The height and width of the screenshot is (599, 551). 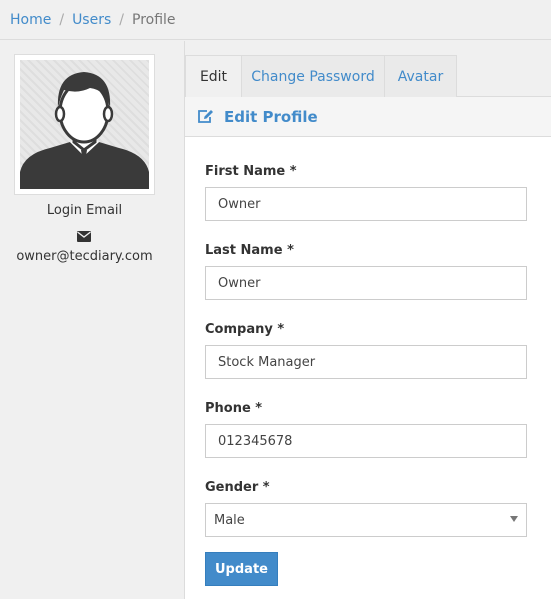 What do you see at coordinates (366, 520) in the screenshot?
I see `gender-select: Male` at bounding box center [366, 520].